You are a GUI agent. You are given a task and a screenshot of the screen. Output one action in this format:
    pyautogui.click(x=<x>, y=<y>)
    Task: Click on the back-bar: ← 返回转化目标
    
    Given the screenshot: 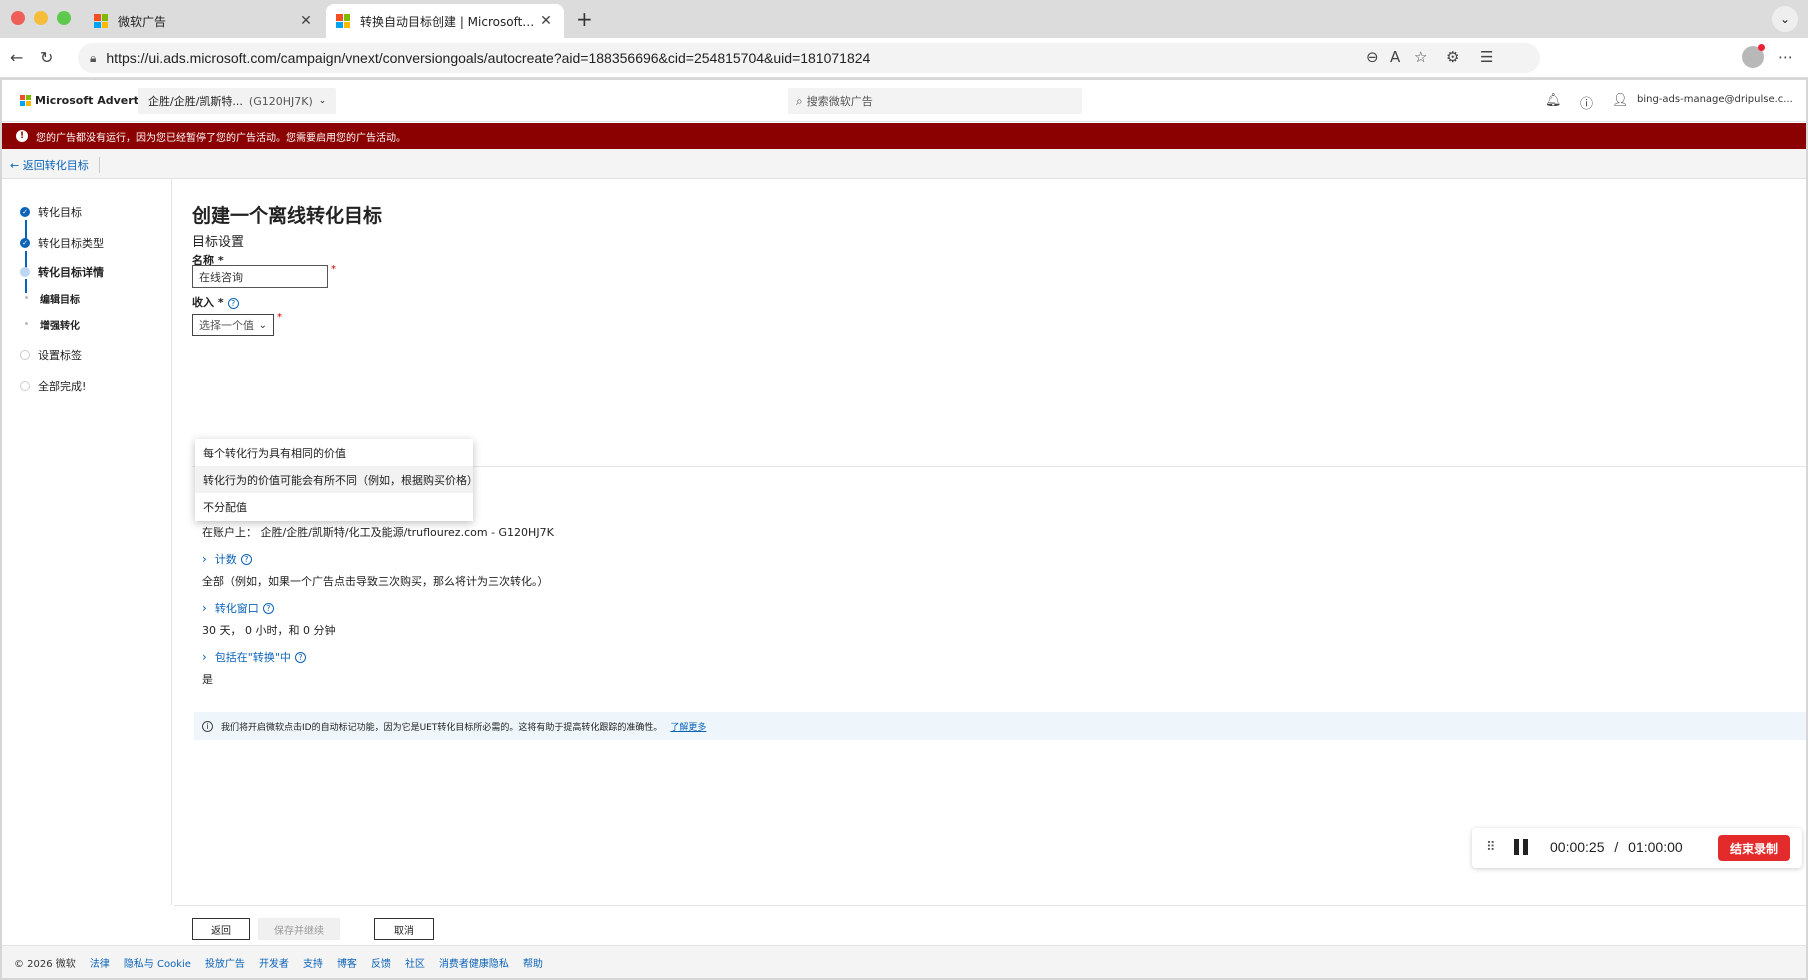 What is the action you would take?
    pyautogui.click(x=904, y=164)
    